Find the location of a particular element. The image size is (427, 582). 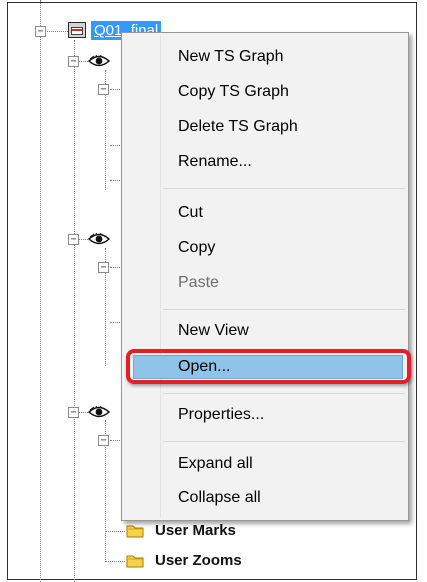

menu-item-new-view: New View is located at coordinates (288, 331).